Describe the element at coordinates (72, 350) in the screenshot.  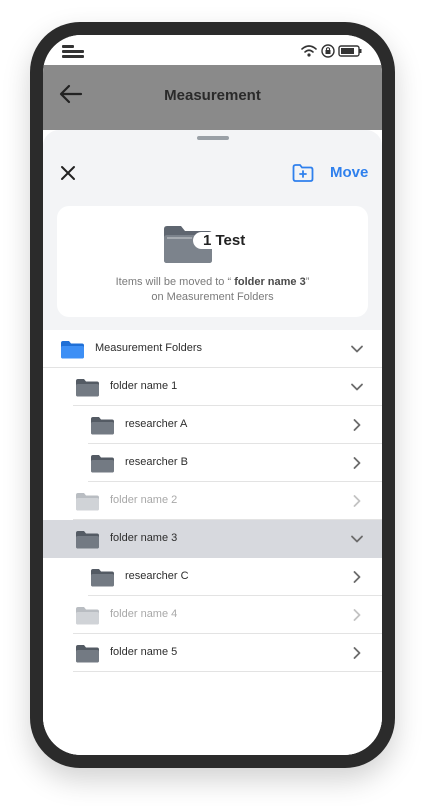
I see `folder-blue-icon` at that location.